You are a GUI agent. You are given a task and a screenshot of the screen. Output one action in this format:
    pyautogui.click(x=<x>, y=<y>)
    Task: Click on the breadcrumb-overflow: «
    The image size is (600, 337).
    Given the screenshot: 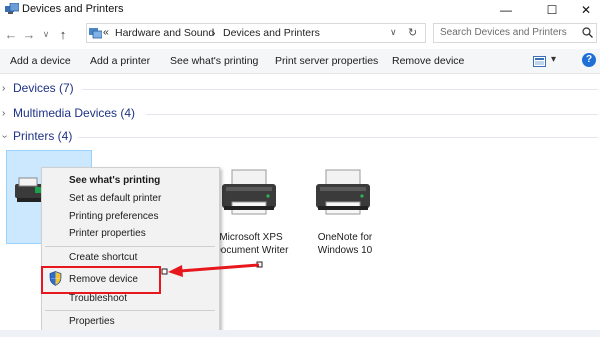 What is the action you would take?
    pyautogui.click(x=106, y=32)
    